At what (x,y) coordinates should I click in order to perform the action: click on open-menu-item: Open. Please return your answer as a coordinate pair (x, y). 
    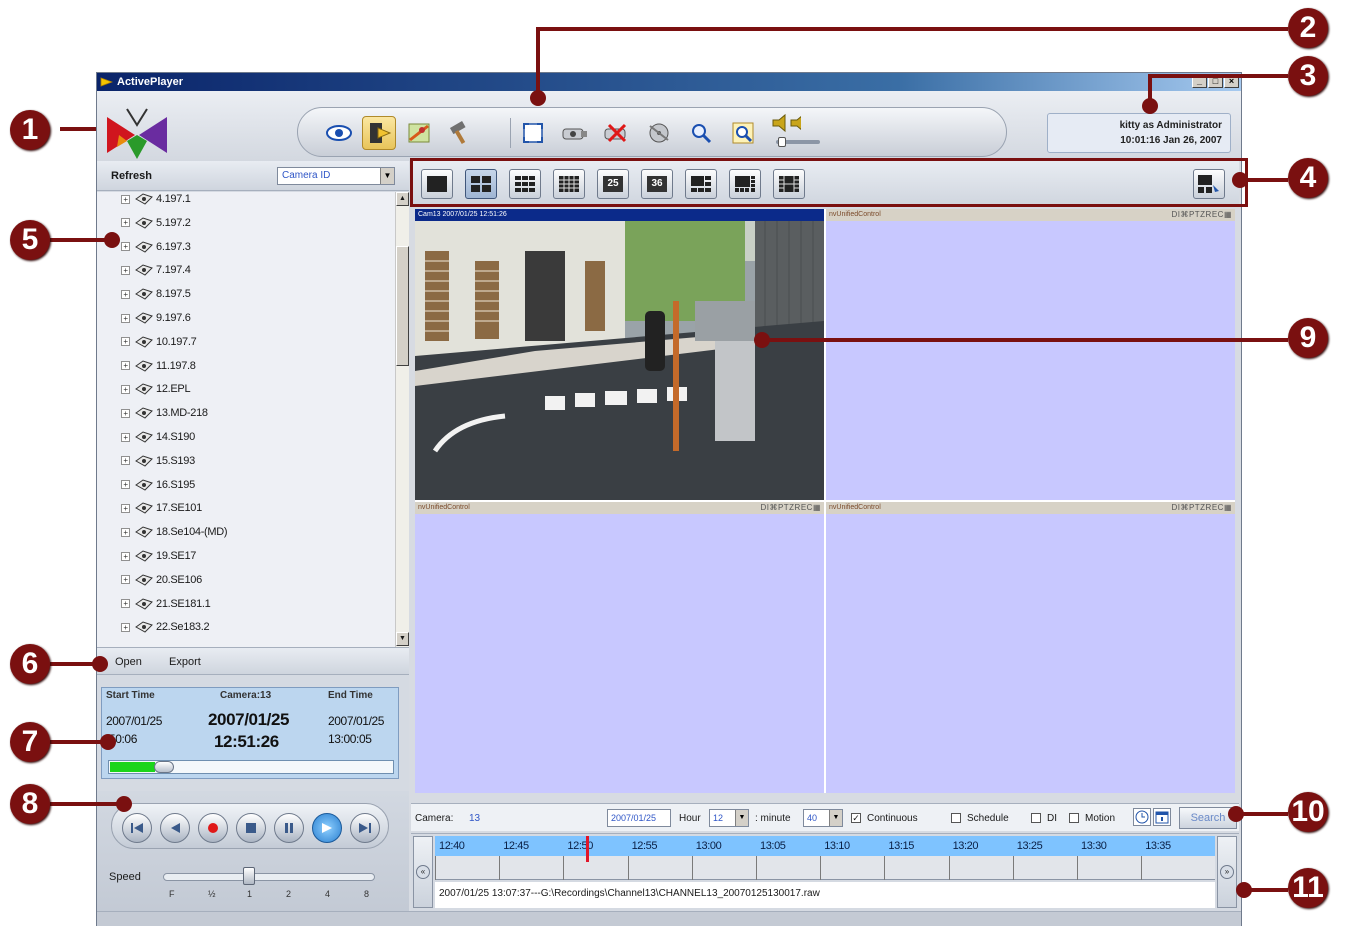
    Looking at the image, I should click on (128, 662).